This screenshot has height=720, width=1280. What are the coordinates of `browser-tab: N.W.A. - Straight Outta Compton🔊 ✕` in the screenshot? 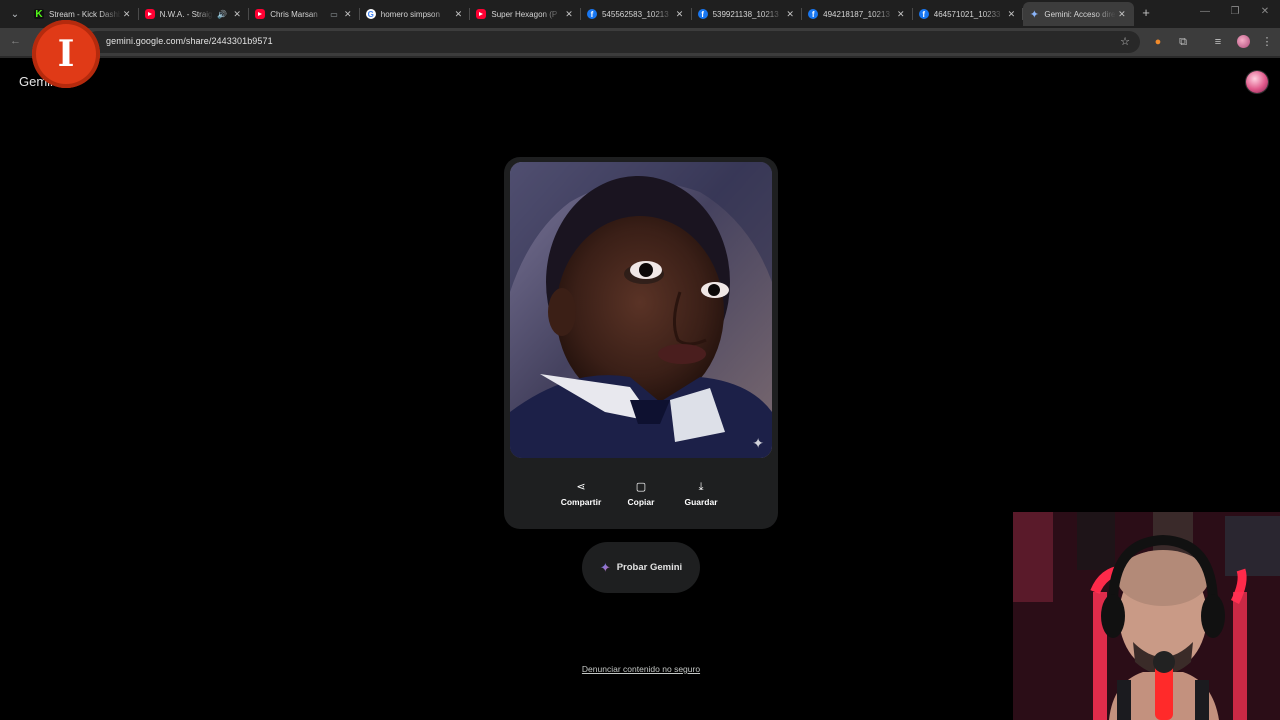 It's located at (194, 14).